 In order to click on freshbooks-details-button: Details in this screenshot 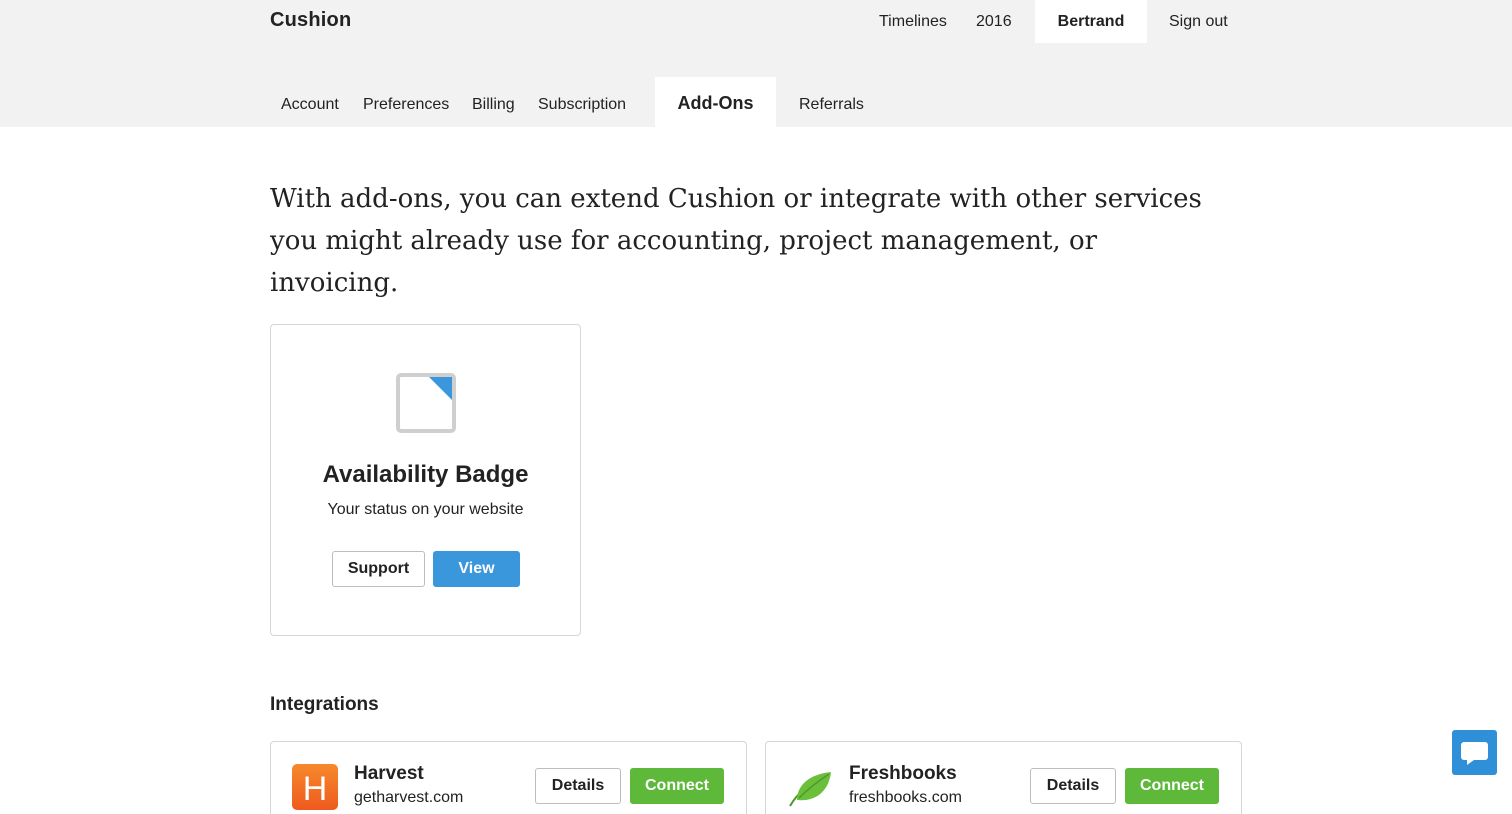, I will do `click(1073, 786)`.